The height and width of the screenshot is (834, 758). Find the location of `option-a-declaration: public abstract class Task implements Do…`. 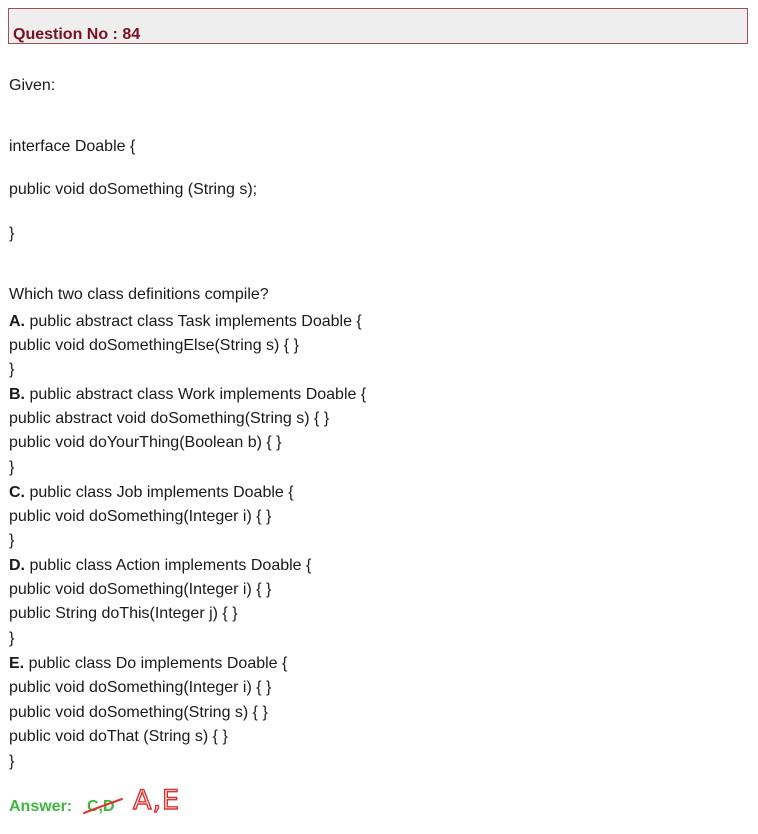

option-a-declaration: public abstract class Task implements Do… is located at coordinates (193, 321).